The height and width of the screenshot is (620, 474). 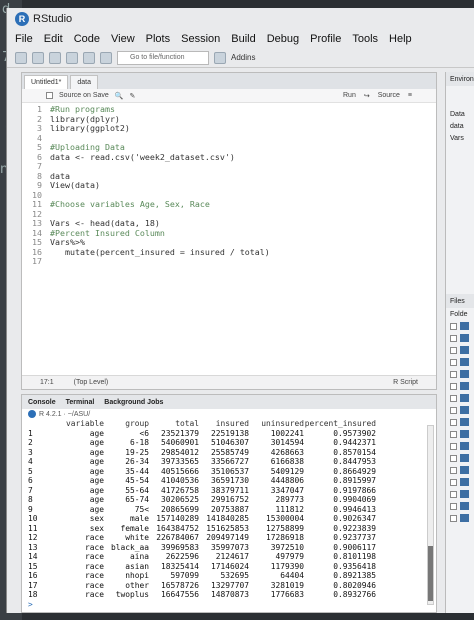 I want to click on save-icon, so click(x=72, y=57).